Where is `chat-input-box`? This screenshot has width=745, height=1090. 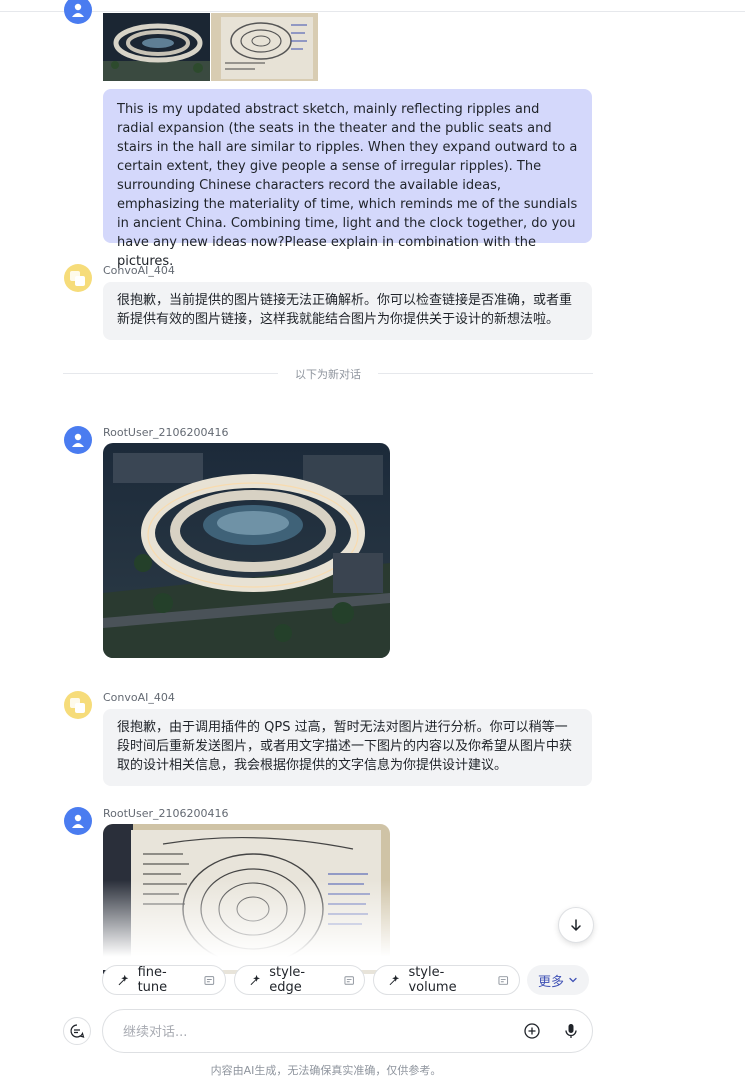 chat-input-box is located at coordinates (347, 1031).